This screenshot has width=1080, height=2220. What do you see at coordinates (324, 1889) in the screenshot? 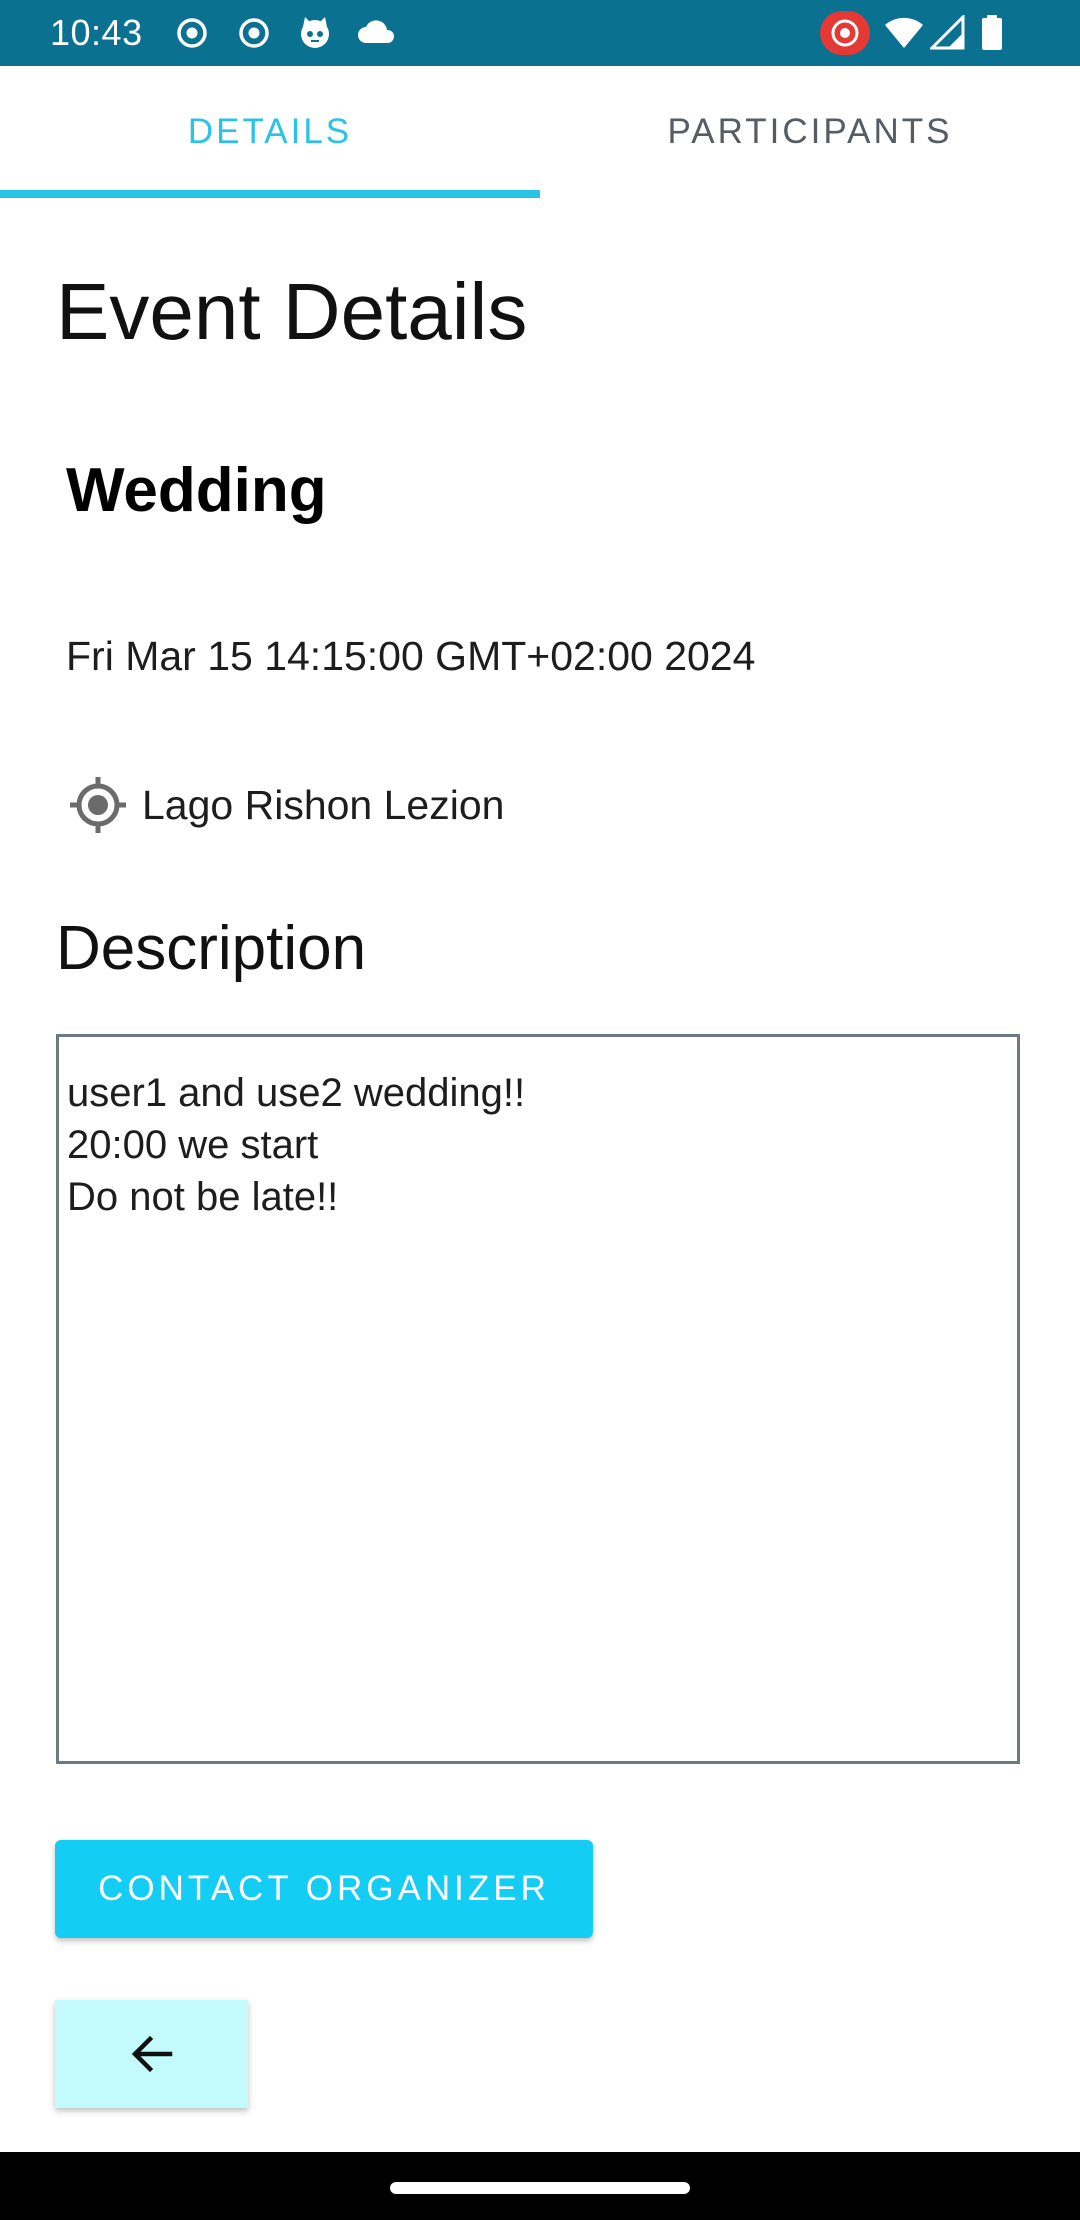
I see `contact-organizer-button: CONTACT ORGANIZER` at bounding box center [324, 1889].